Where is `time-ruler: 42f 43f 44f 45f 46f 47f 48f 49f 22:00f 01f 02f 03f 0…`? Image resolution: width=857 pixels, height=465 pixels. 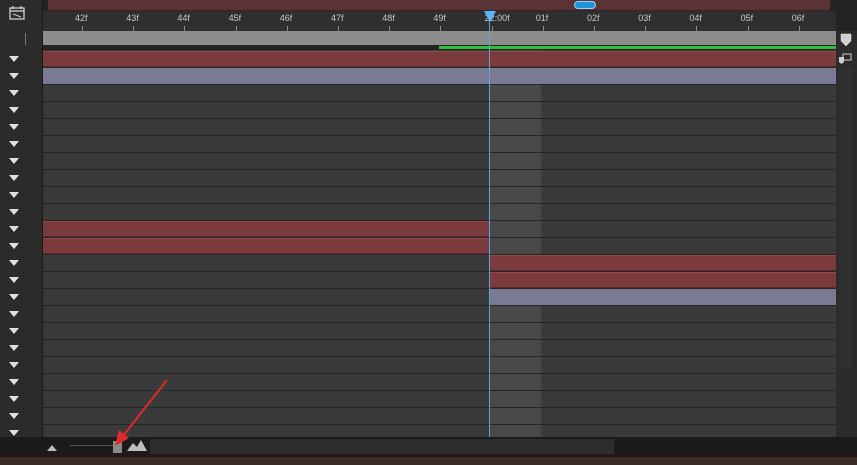 time-ruler: 42f 43f 44f 45f 46f 47f 48f 49f 22:00f 01f 02f 03f 0… is located at coordinates (439, 21).